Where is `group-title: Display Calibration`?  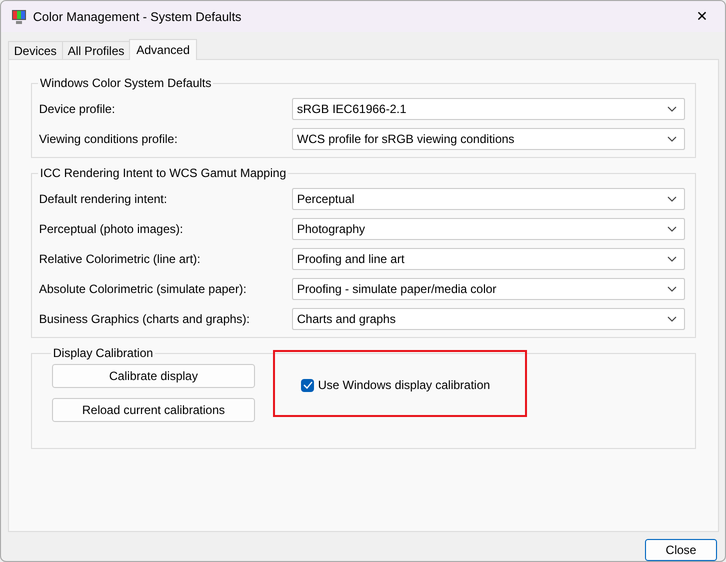 group-title: Display Calibration is located at coordinates (103, 353).